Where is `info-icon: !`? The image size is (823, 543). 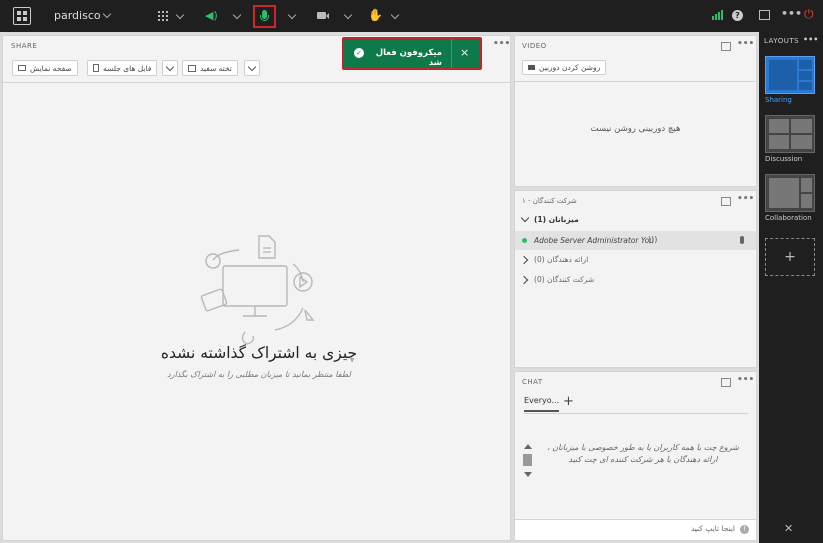 info-icon: ! is located at coordinates (744, 529).